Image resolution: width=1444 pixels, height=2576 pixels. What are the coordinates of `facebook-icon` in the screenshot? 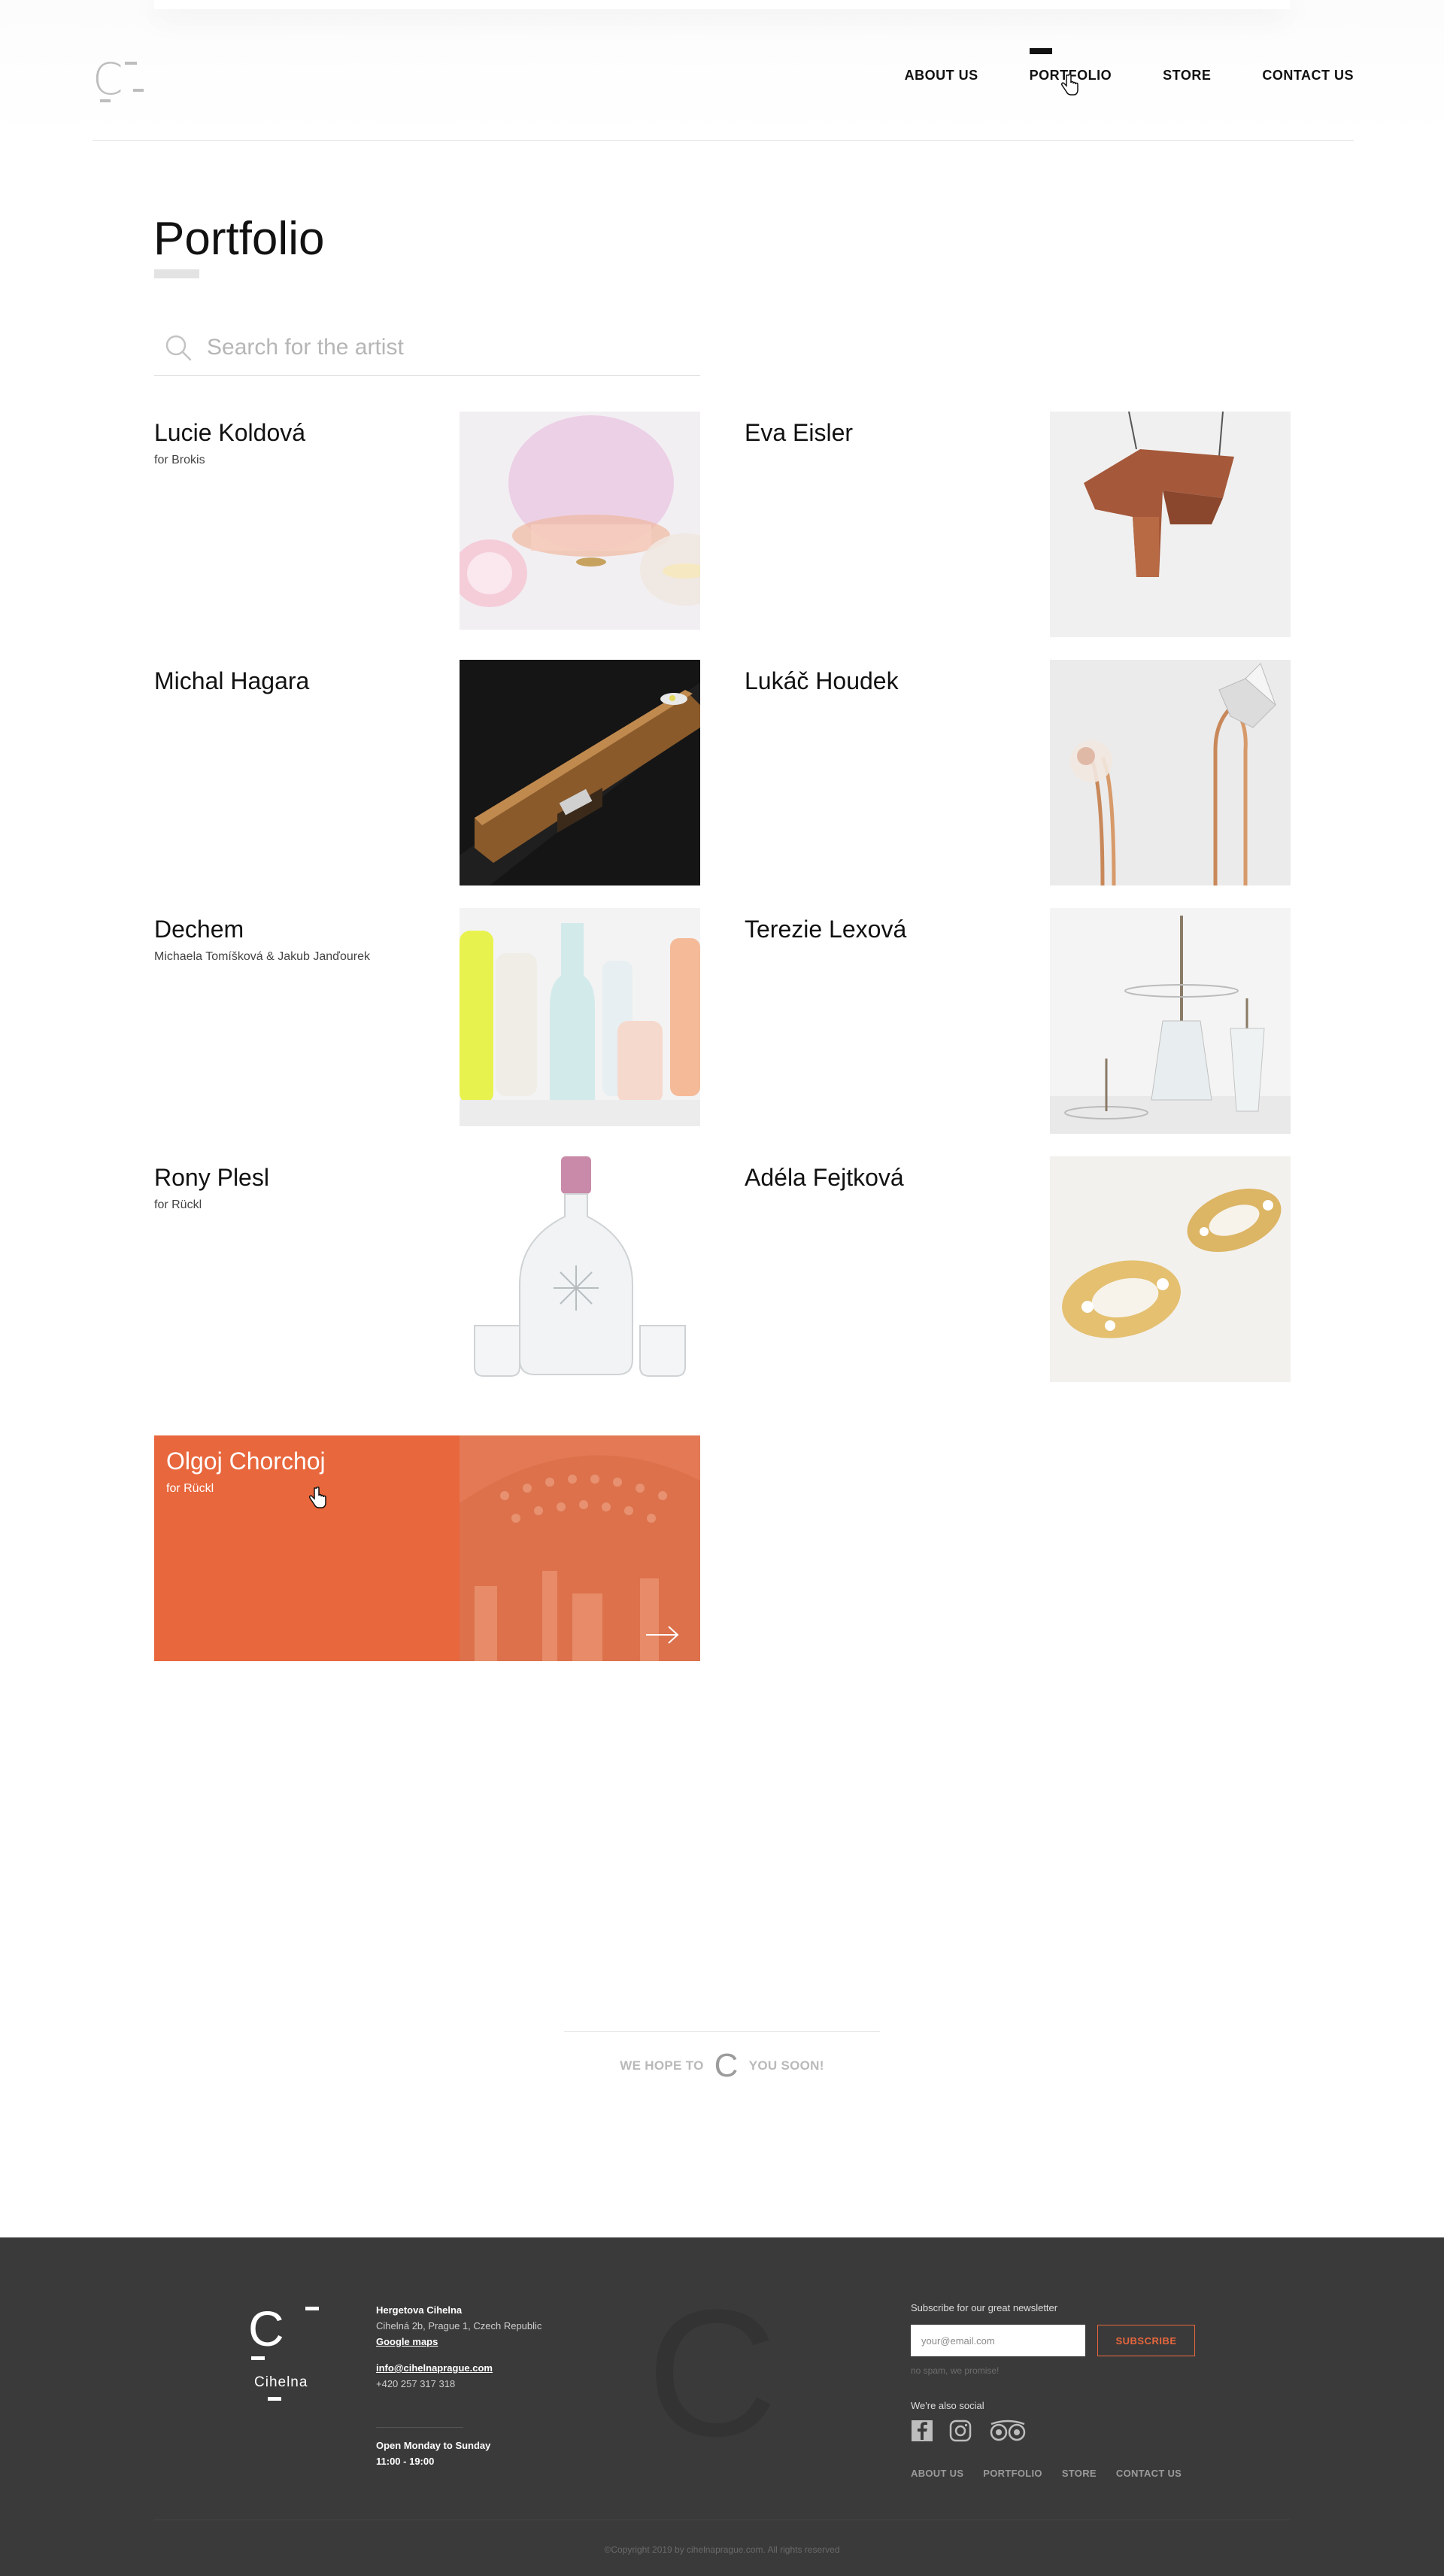 It's located at (922, 2431).